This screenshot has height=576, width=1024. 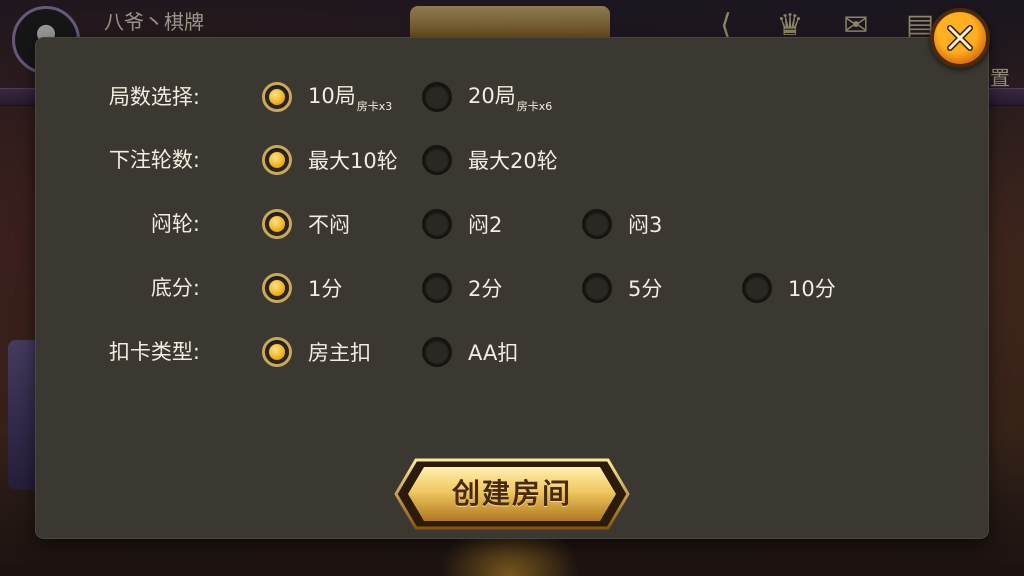 I want to click on split-pay-option: AA扣, so click(x=470, y=352).